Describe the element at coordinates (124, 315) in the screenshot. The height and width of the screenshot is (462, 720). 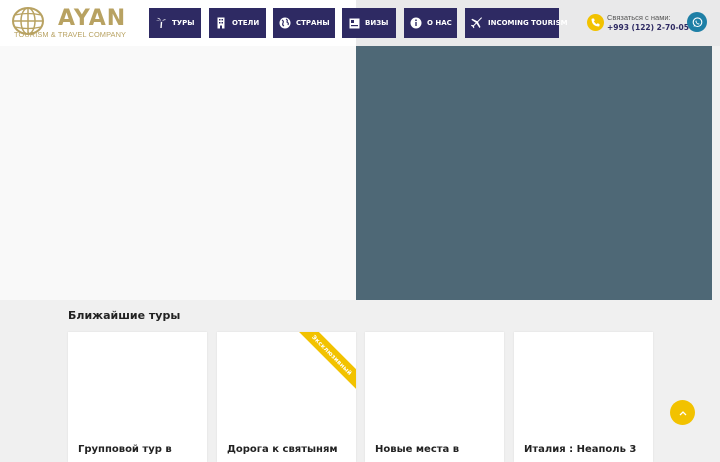
I see `section-title-upcoming-tours: Ближайшие туры` at that location.